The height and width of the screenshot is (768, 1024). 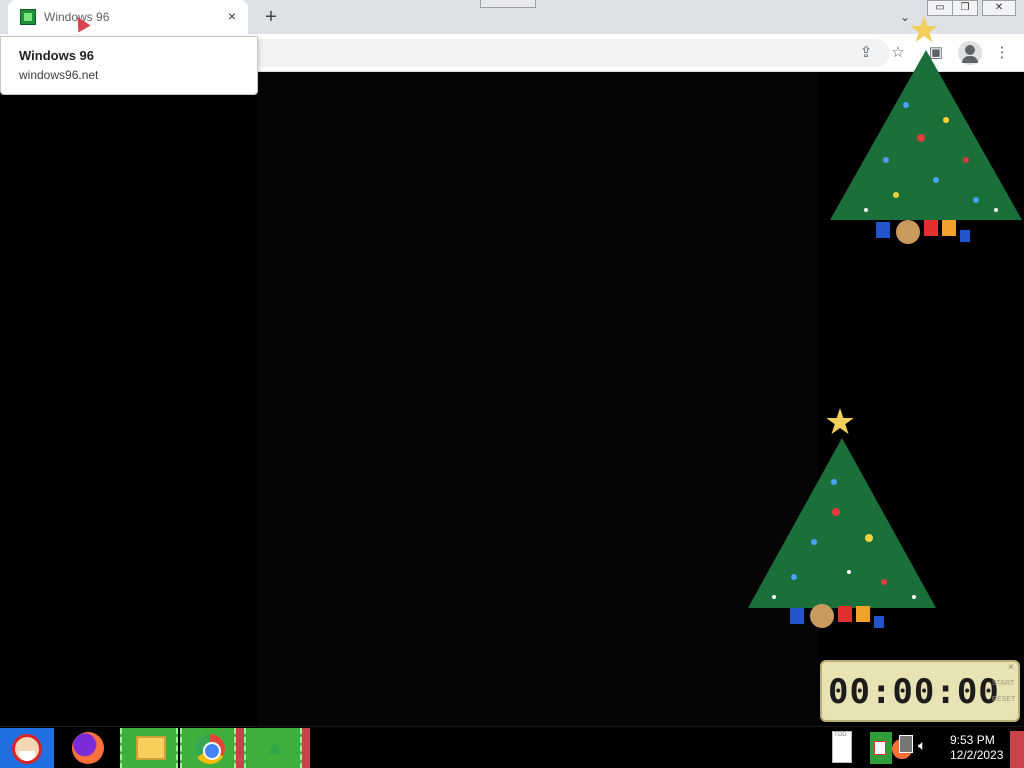 I want to click on tray-doc-label: TOD, so click(x=840, y=735).